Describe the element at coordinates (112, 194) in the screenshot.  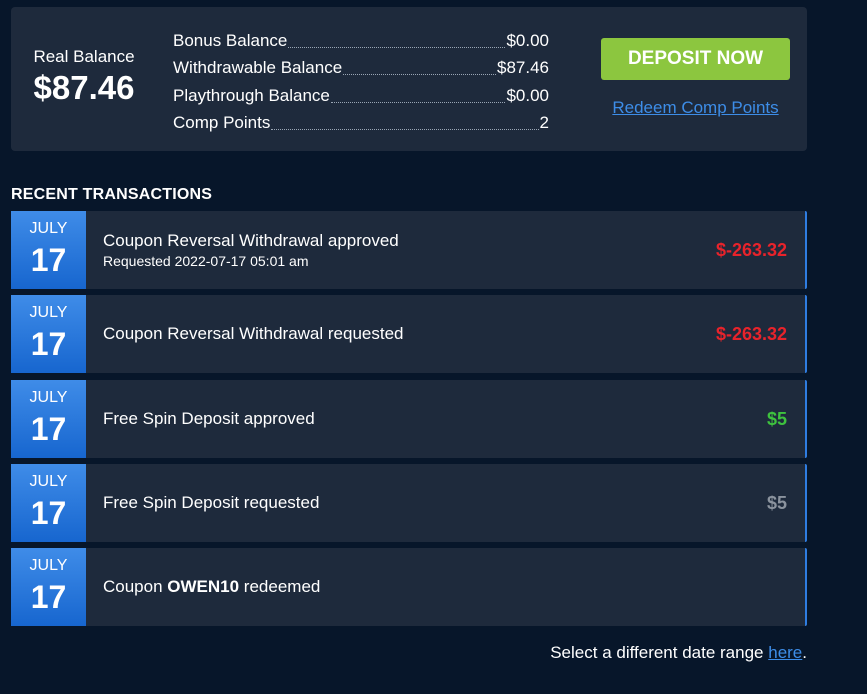
I see `recent-transactions-heading: RECENT TRANSACTIONS` at that location.